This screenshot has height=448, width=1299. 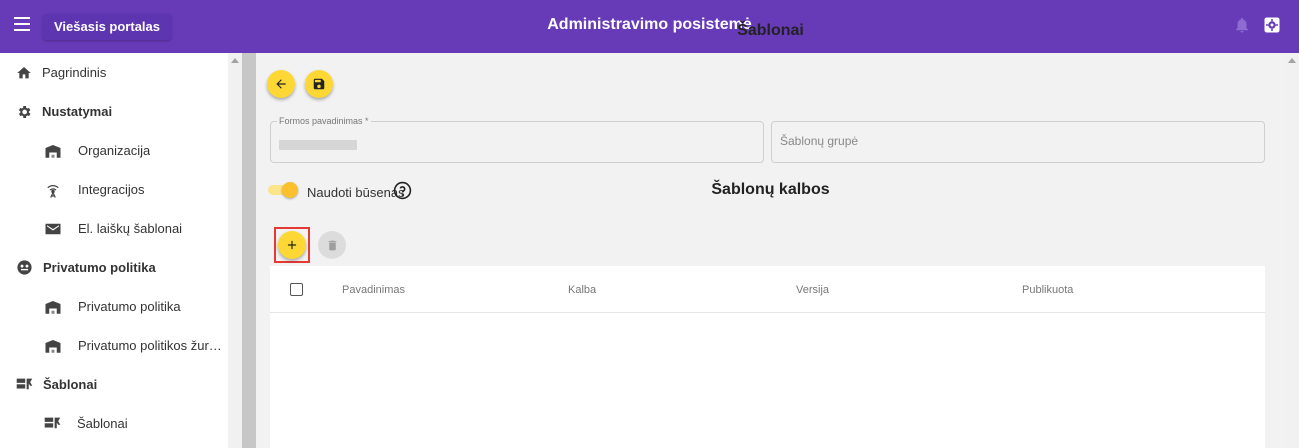 I want to click on sidebar-item-label: Privatumo politikos žurnalas, so click(x=153, y=345).